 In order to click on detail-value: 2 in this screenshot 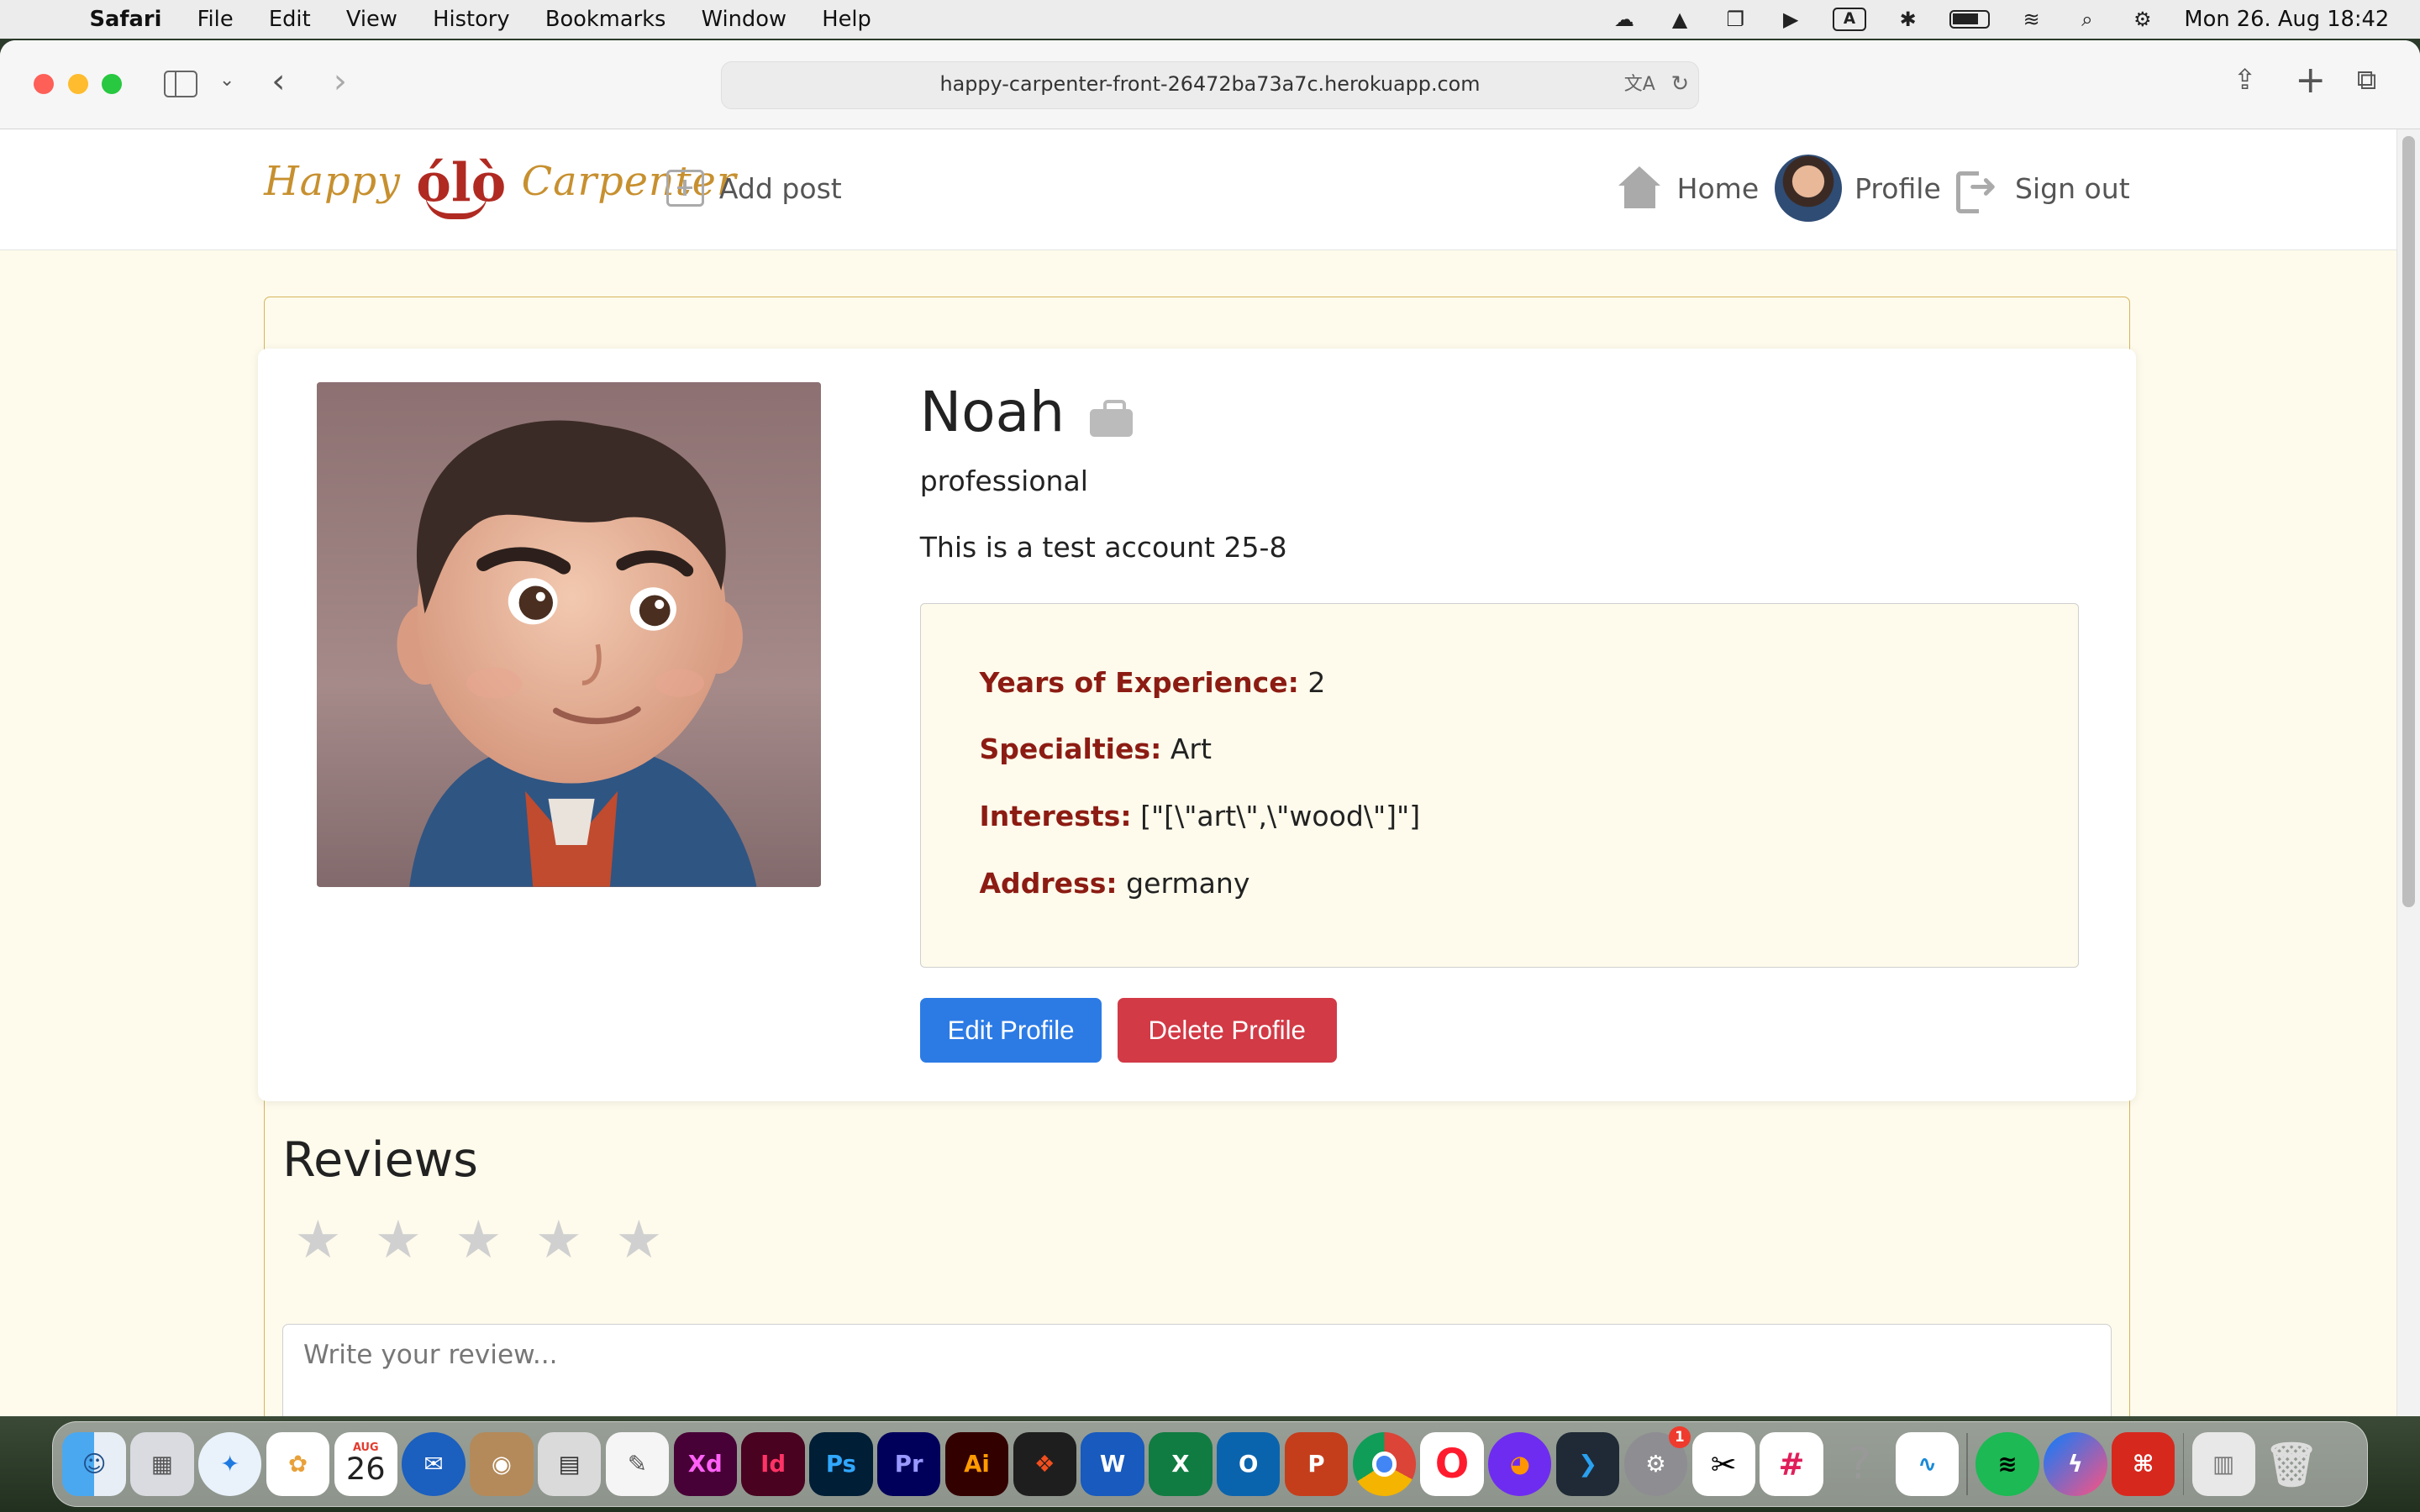, I will do `click(1316, 682)`.